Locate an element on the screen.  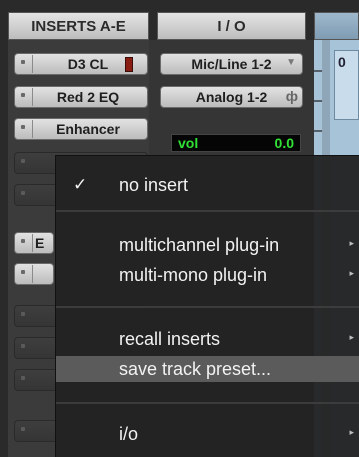
output-pin-icon: ф is located at coordinates (291, 96).